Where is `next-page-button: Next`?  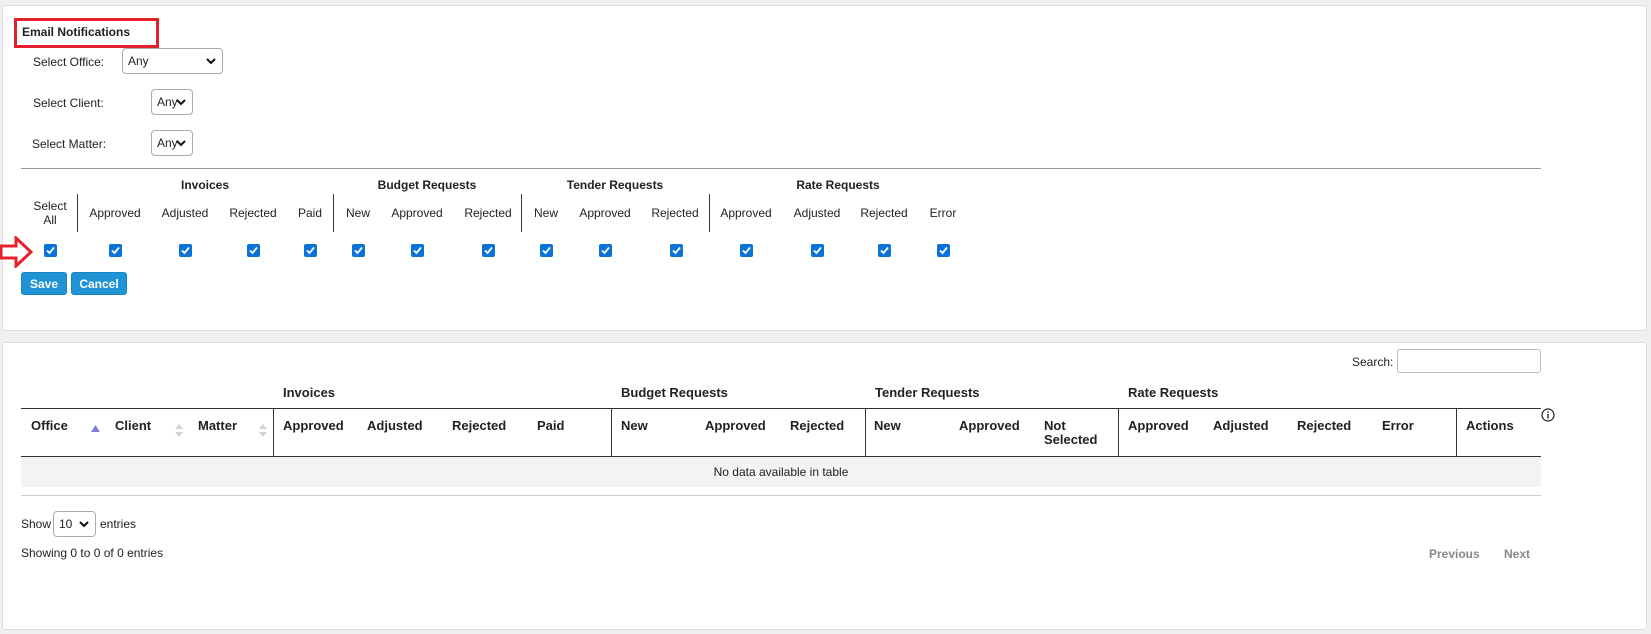
next-page-button: Next is located at coordinates (1517, 554).